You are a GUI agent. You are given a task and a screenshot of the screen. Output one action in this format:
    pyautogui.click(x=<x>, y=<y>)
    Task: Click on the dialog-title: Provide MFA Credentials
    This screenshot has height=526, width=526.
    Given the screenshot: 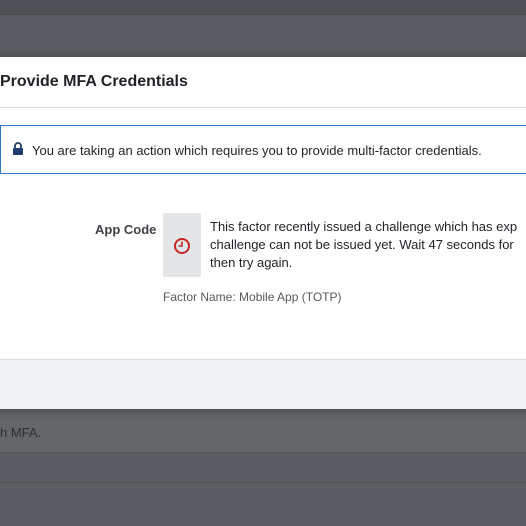 What is the action you would take?
    pyautogui.click(x=94, y=81)
    